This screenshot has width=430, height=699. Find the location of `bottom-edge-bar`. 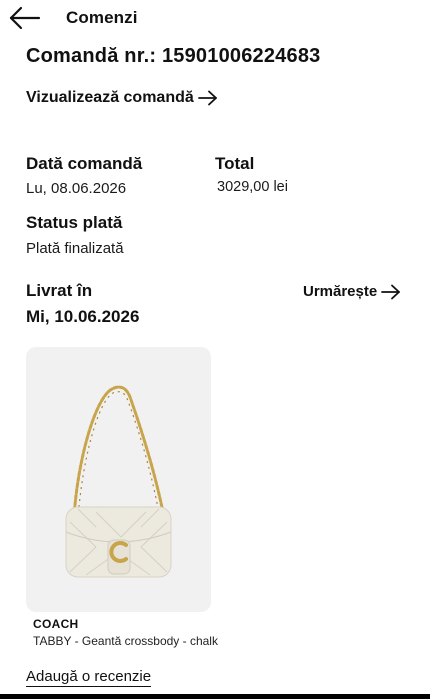

bottom-edge-bar is located at coordinates (215, 696).